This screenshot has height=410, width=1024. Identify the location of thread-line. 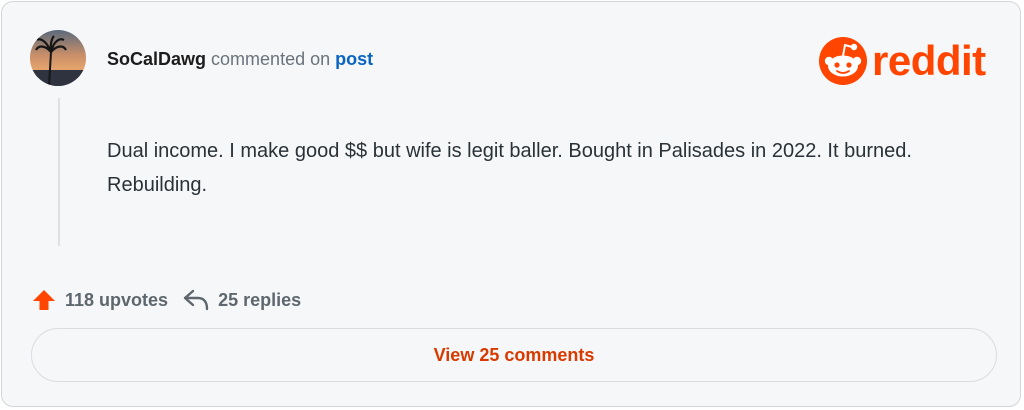
(59, 172).